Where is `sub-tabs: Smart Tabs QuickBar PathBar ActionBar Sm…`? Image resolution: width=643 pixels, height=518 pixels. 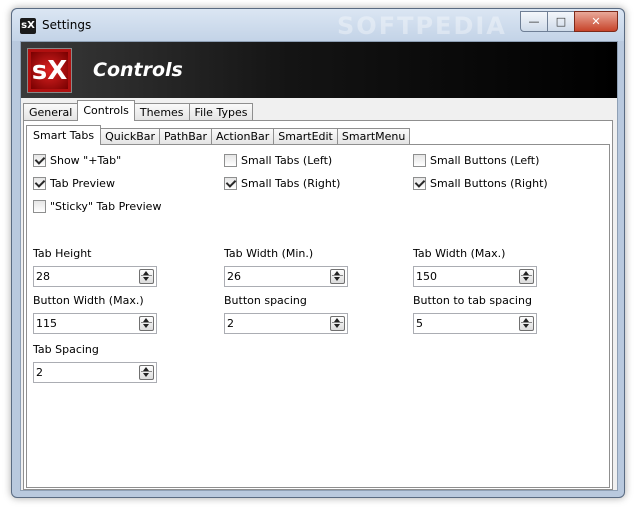 sub-tabs: Smart Tabs QuickBar PathBar ActionBar Sm… is located at coordinates (218, 135).